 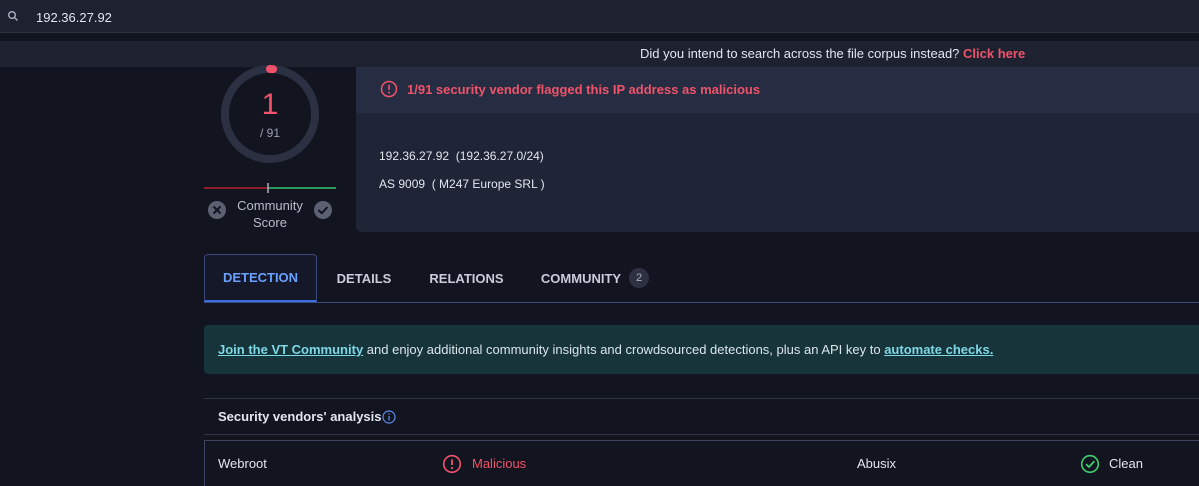 What do you see at coordinates (599, 16) in the screenshot?
I see `search-bar: 192.36.27.92` at bounding box center [599, 16].